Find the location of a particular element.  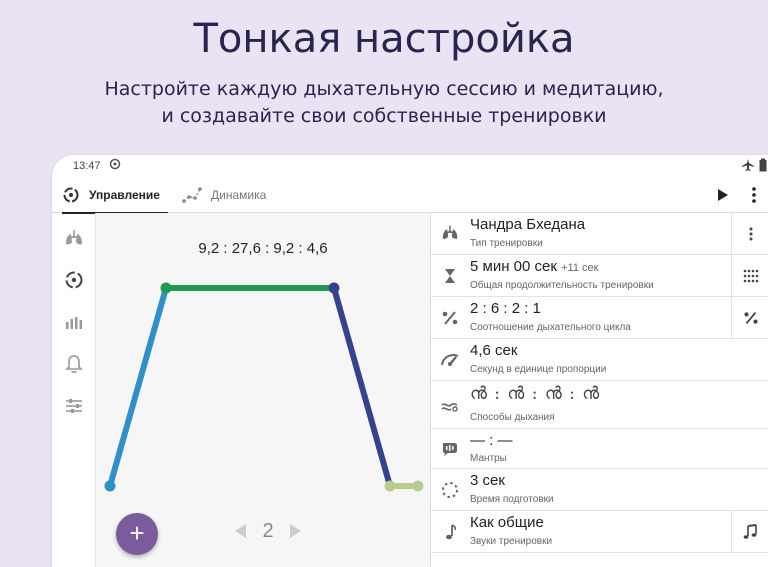

rail-item-reminders is located at coordinates (74, 366).